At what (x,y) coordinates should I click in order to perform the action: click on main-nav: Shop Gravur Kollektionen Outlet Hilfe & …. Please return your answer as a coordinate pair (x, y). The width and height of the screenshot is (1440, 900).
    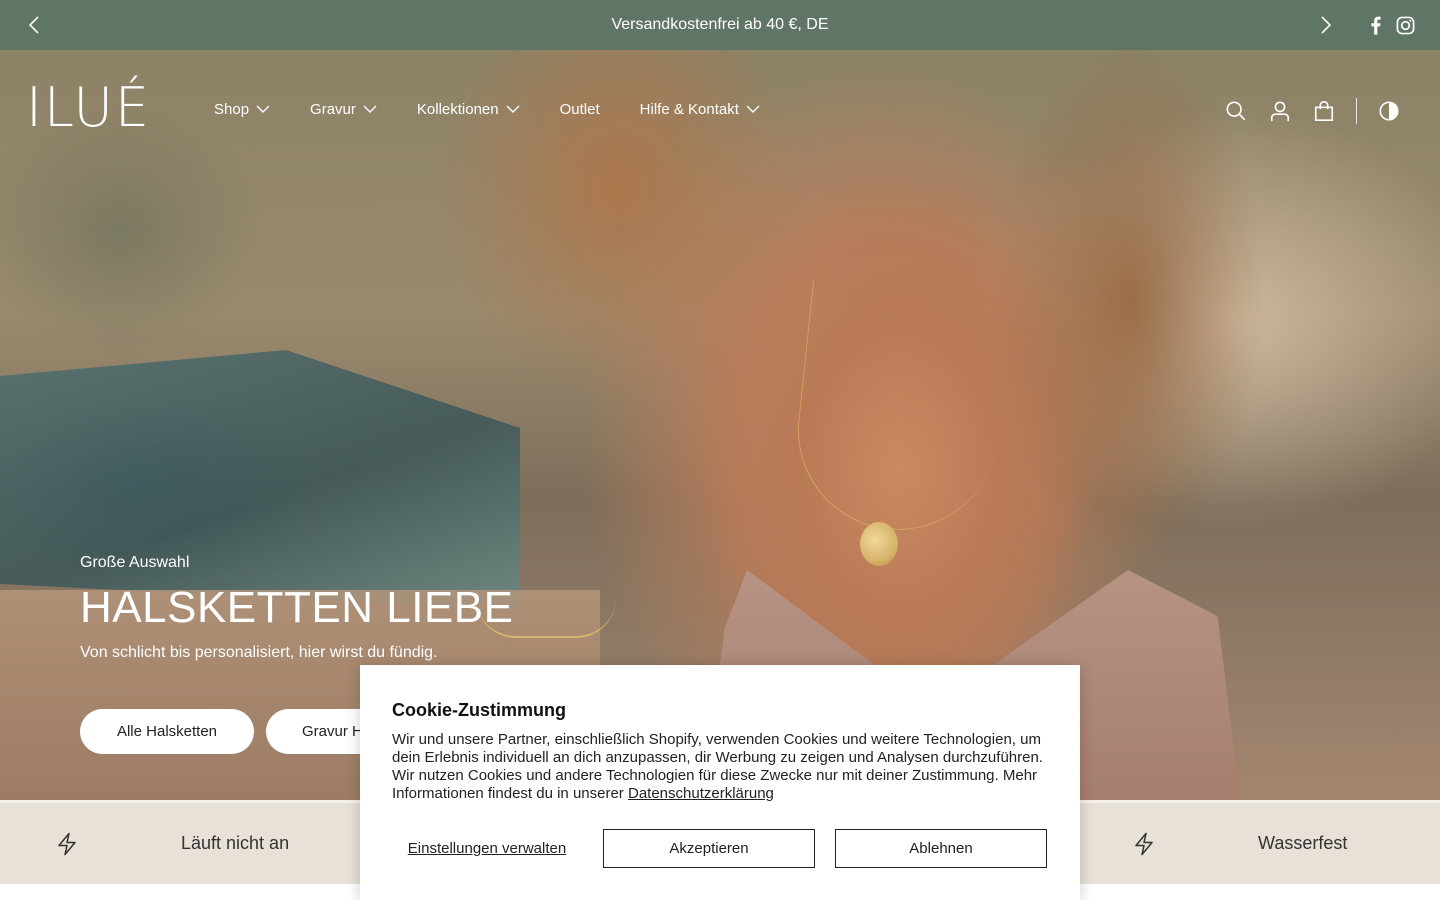
    Looking at the image, I should click on (507, 109).